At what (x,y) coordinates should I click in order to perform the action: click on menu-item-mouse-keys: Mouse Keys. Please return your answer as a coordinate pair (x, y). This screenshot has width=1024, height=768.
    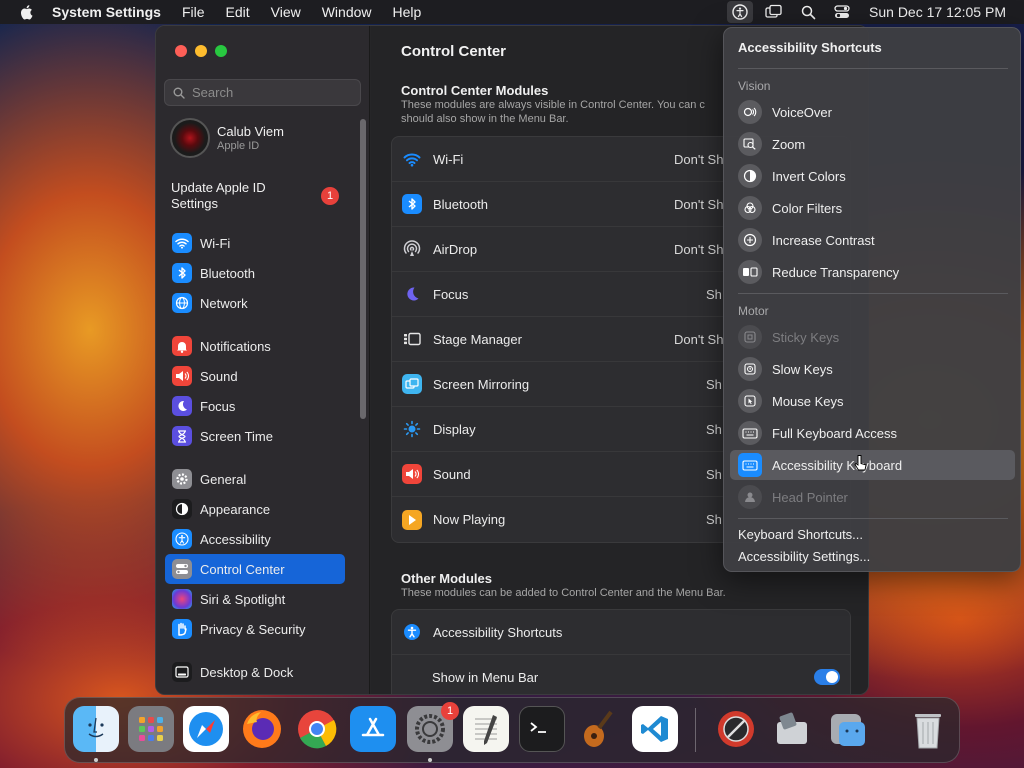
    Looking at the image, I should click on (872, 401).